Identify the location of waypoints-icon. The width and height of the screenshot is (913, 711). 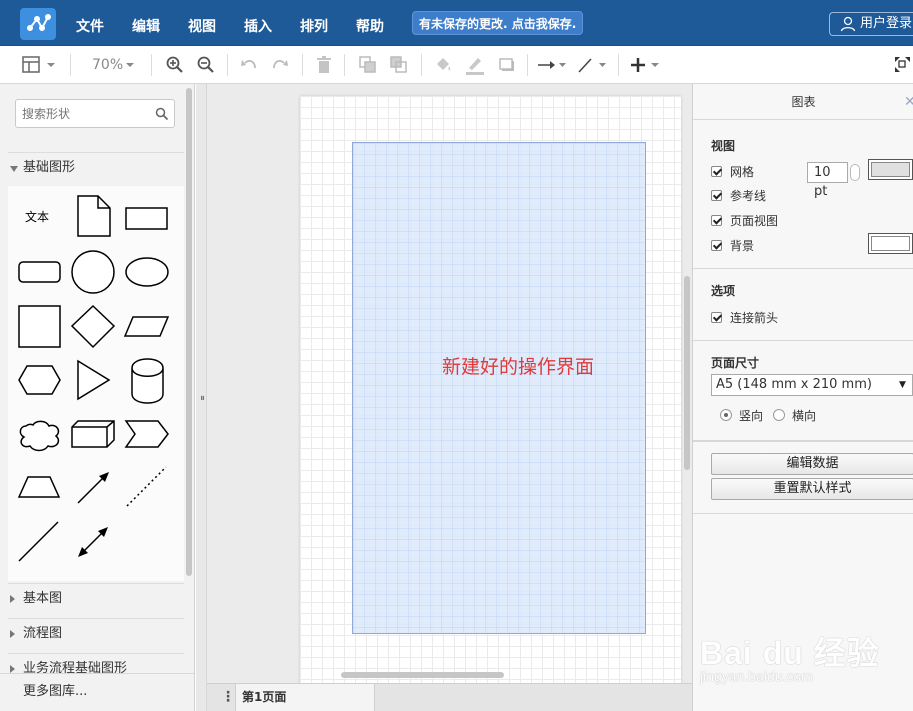
(592, 65).